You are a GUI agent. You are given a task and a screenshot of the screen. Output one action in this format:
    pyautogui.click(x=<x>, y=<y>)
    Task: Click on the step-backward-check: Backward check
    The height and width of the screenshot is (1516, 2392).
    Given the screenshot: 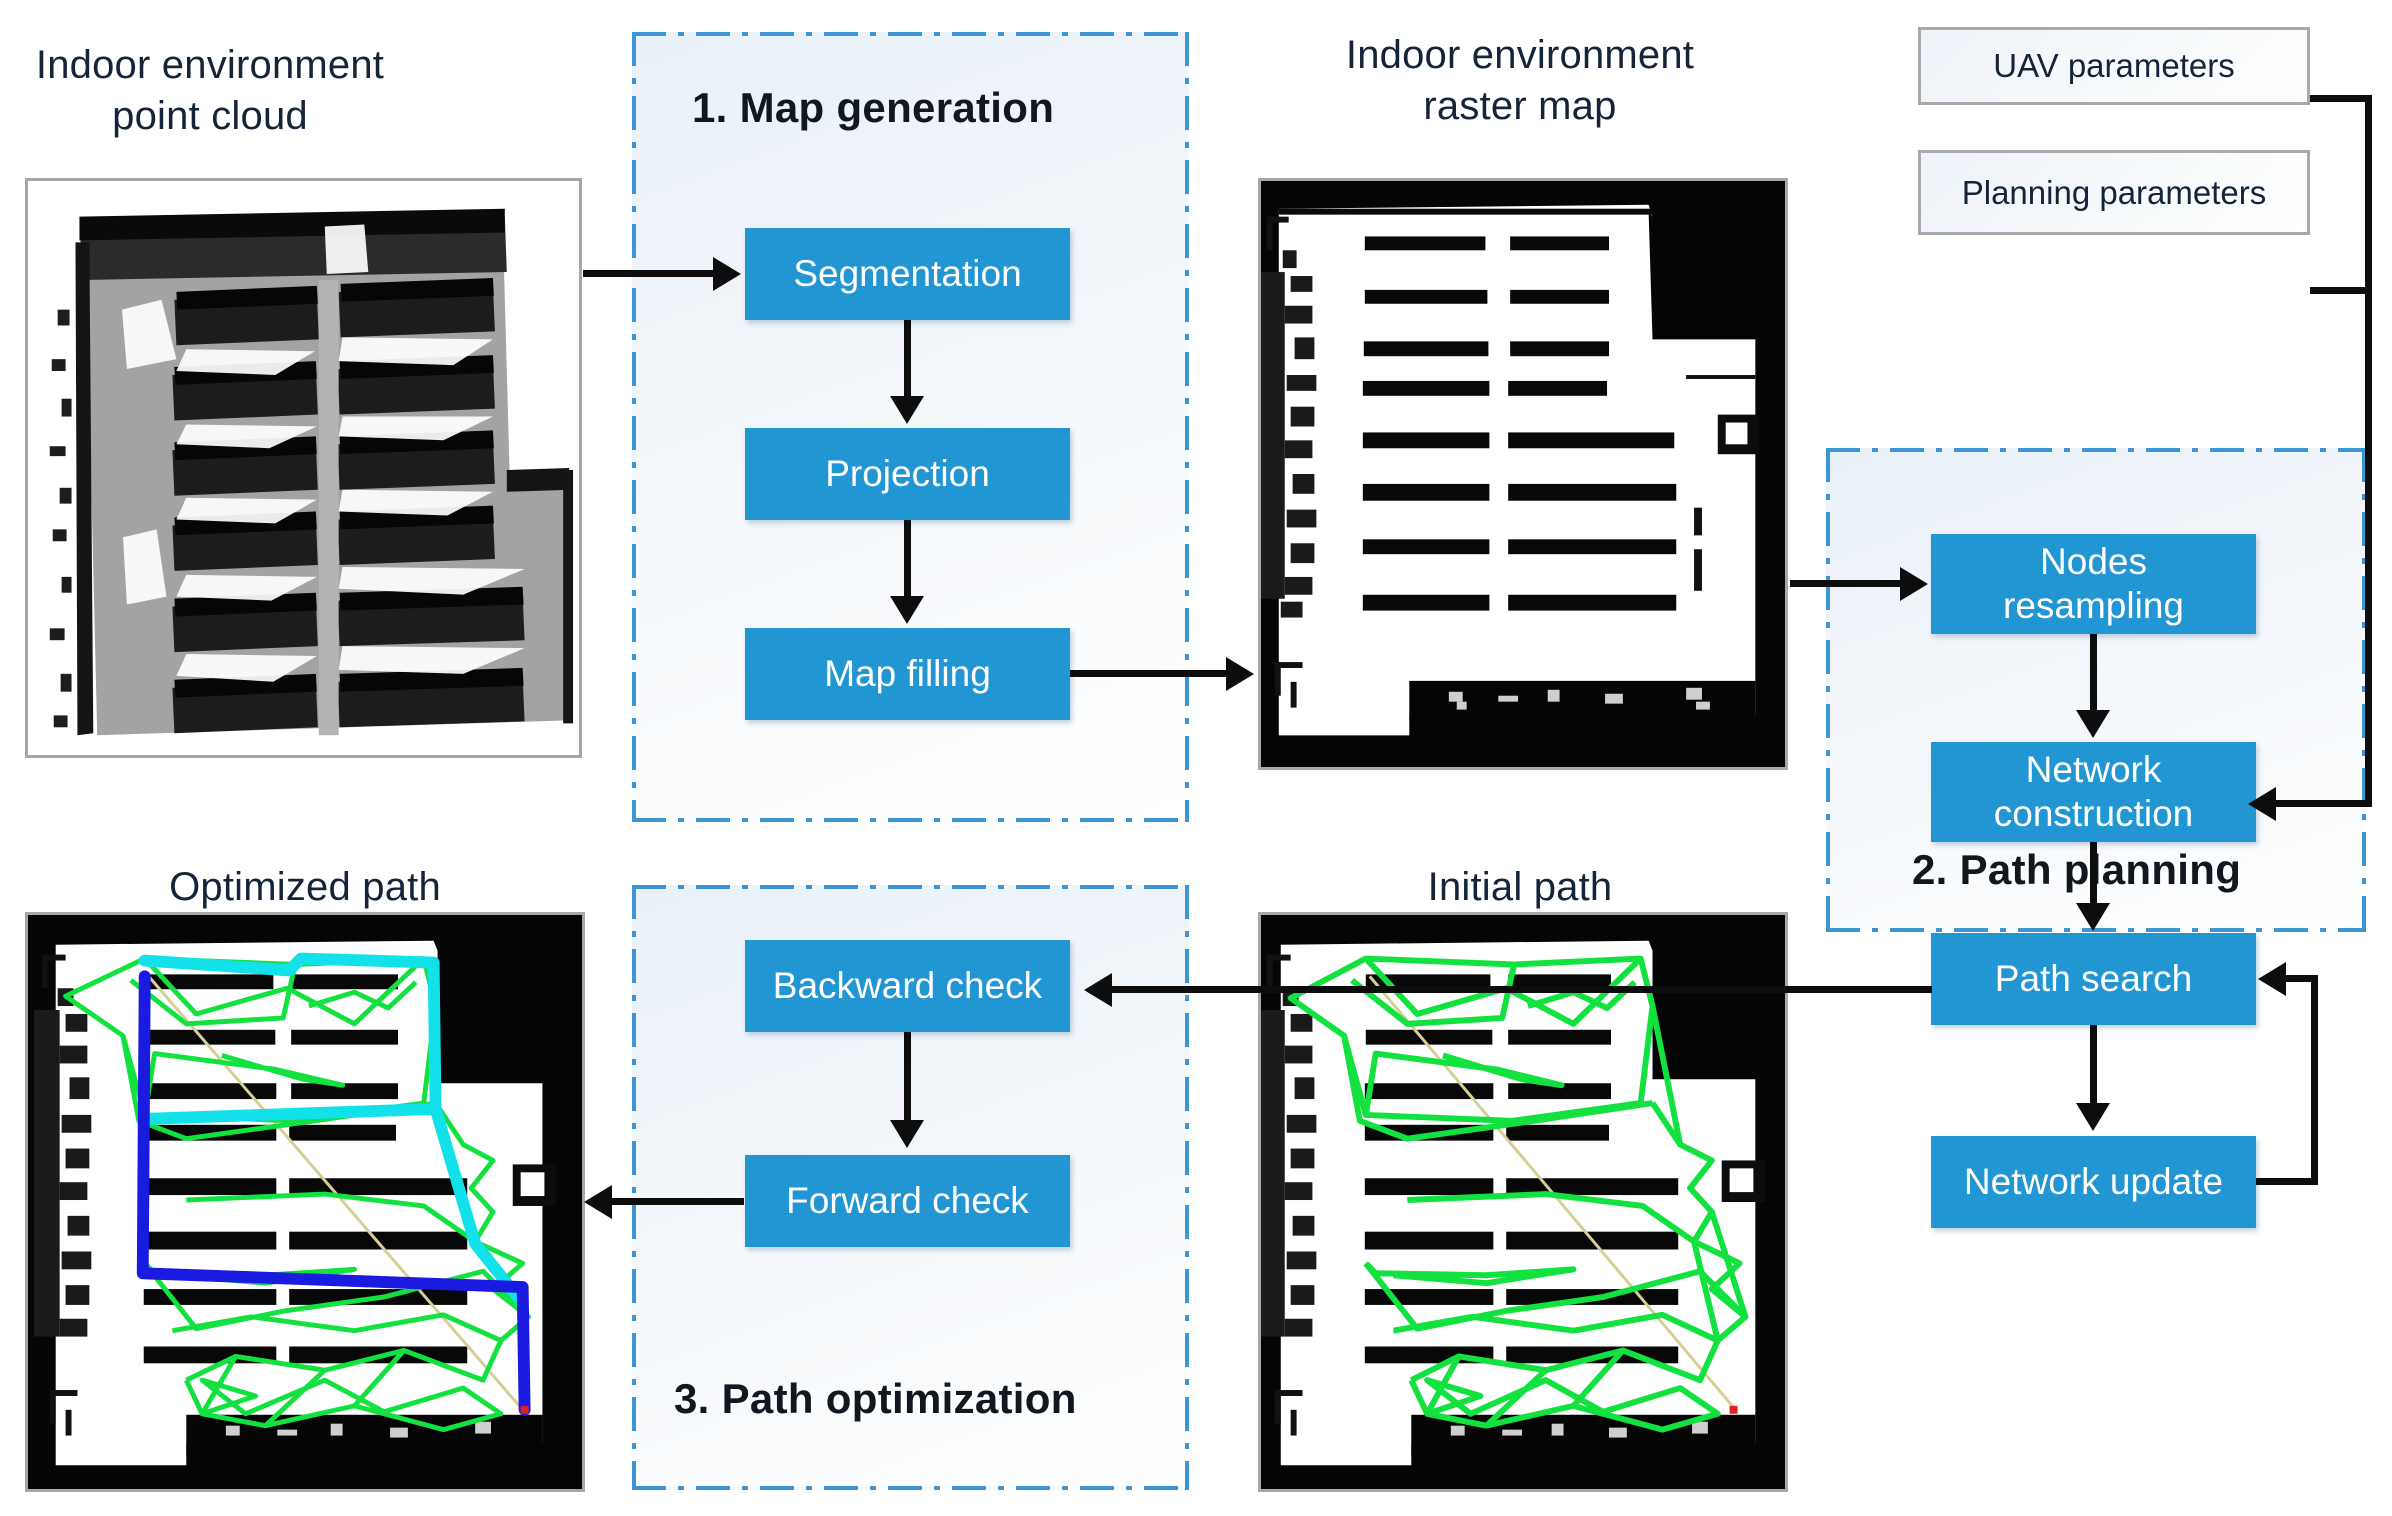 What is the action you would take?
    pyautogui.click(x=907, y=986)
    